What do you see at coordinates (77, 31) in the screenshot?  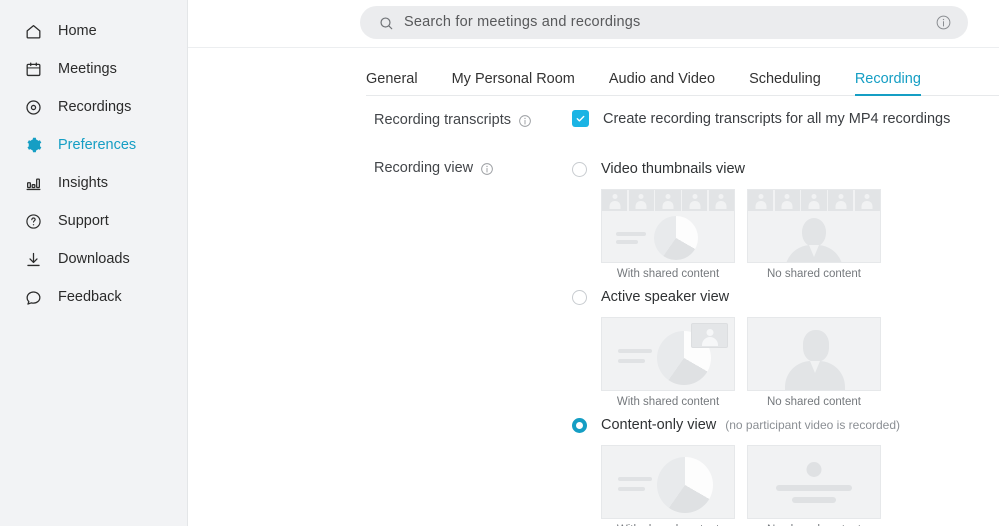 I see `sidebar-item-label: Home` at bounding box center [77, 31].